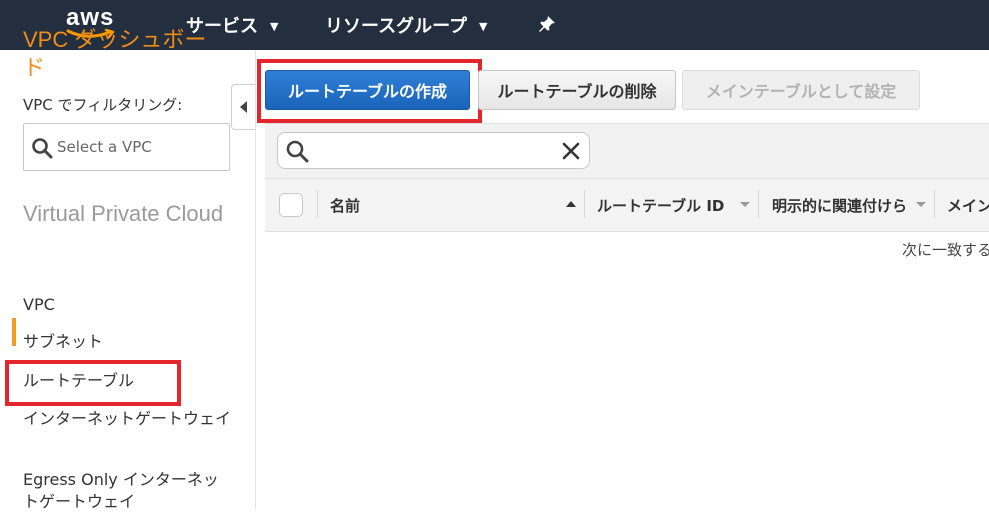 The height and width of the screenshot is (513, 989). Describe the element at coordinates (123, 213) in the screenshot. I see `sidebar-section-title: Virtual Private Cloud` at that location.